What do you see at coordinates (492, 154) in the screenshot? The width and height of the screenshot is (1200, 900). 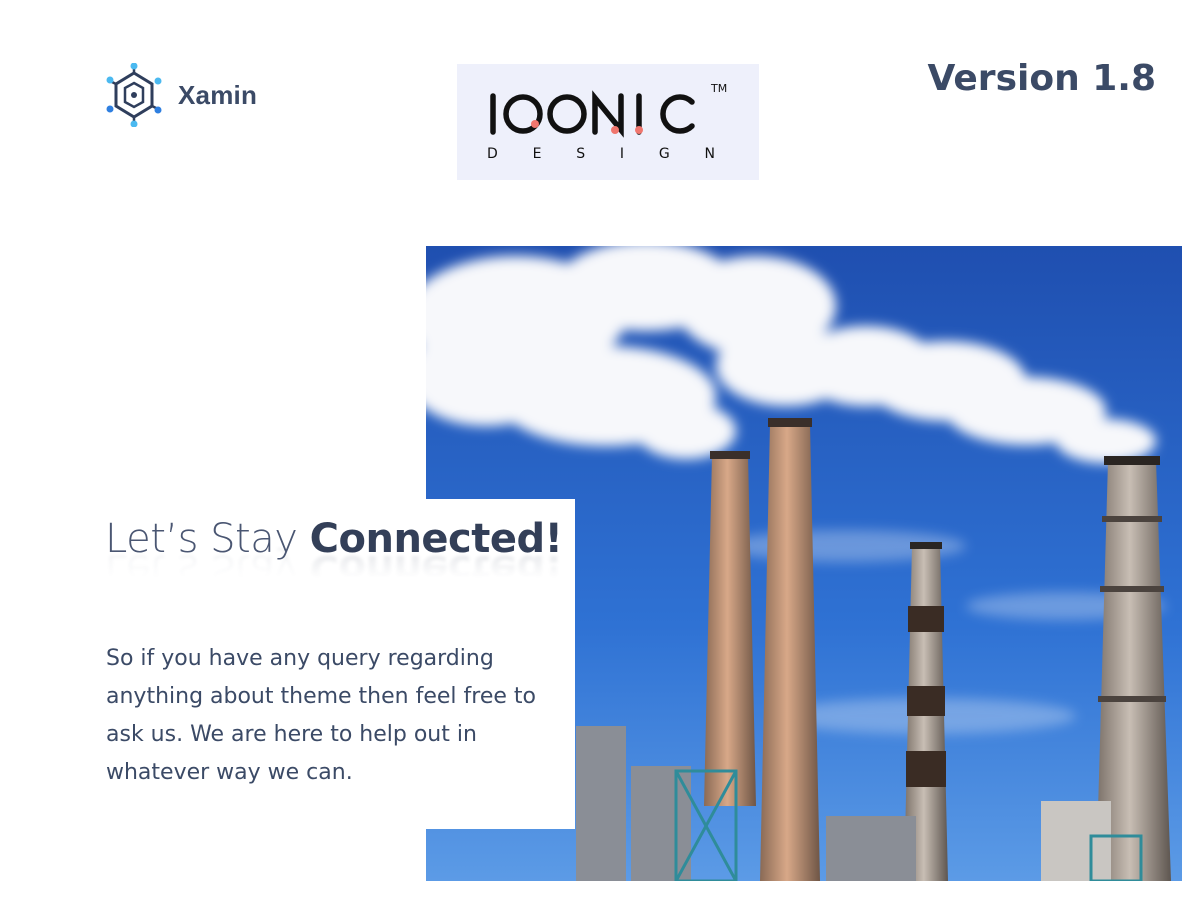 I see `logo-letter: D` at bounding box center [492, 154].